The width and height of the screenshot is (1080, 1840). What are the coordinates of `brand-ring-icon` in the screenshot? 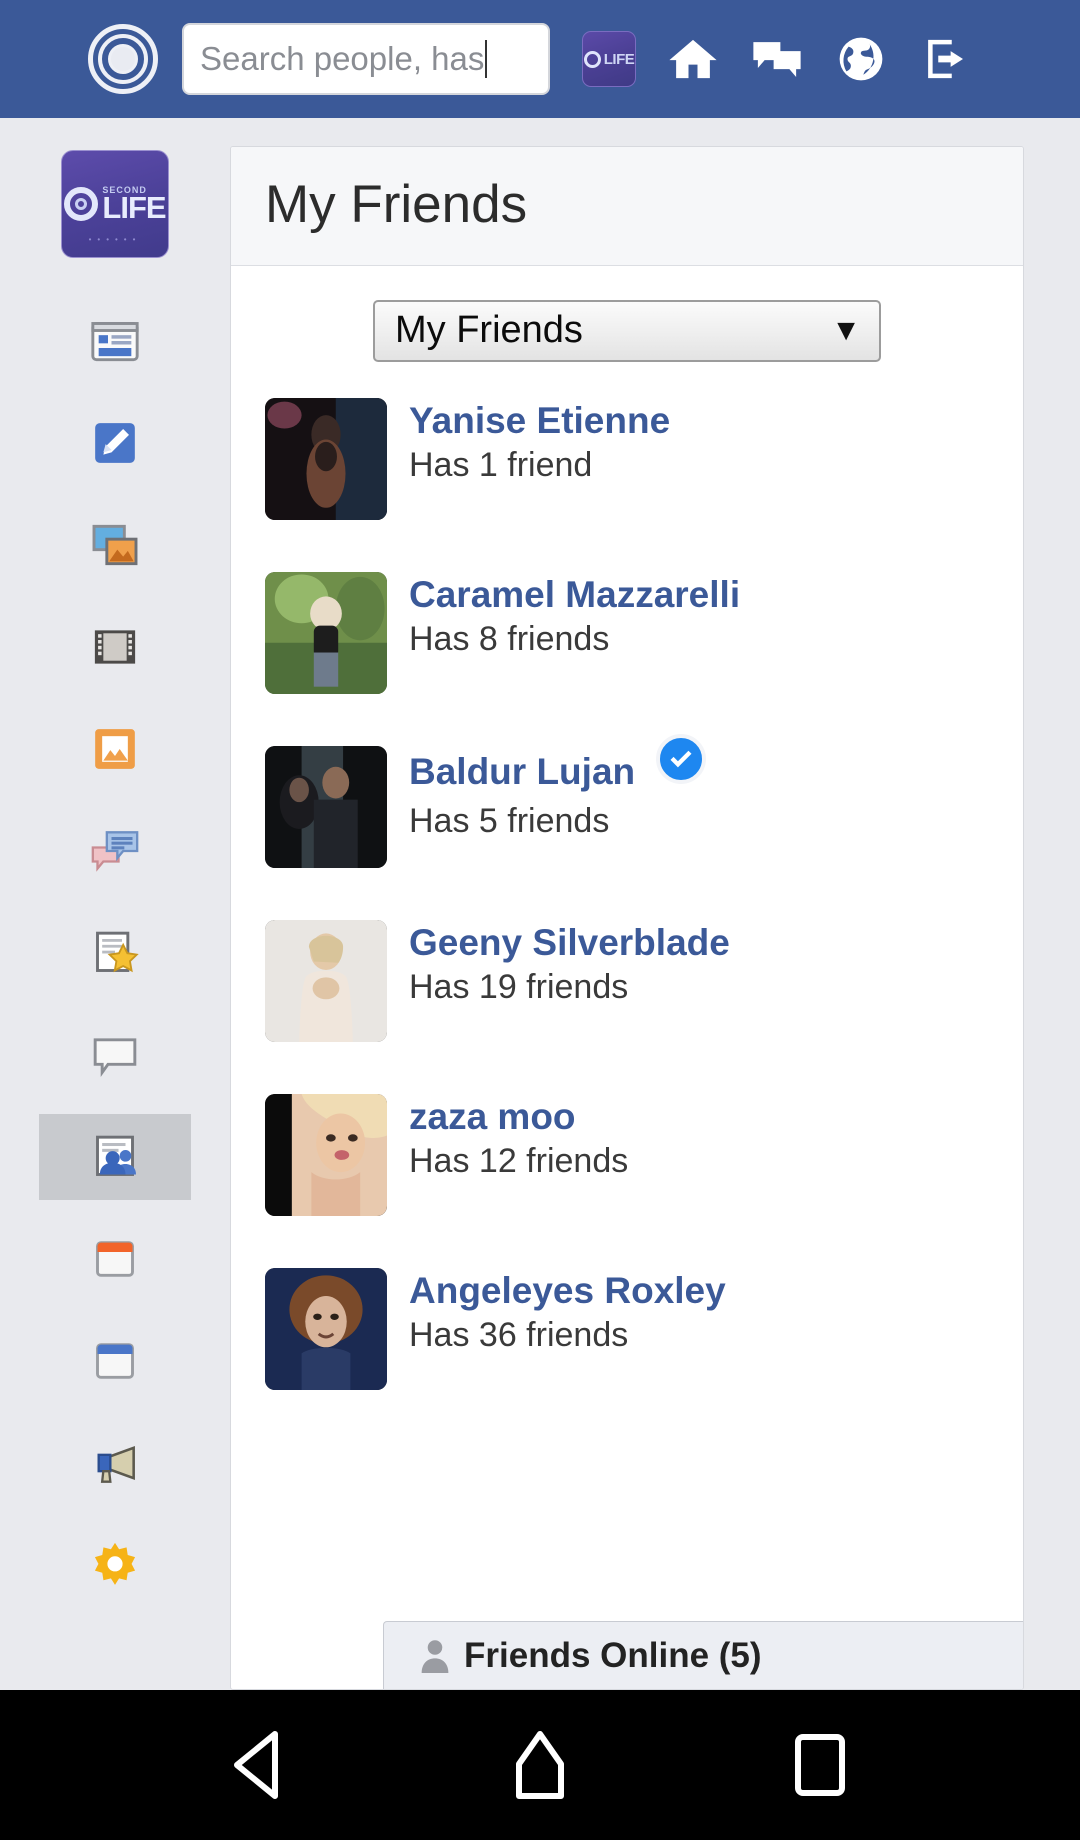 It's located at (81, 204).